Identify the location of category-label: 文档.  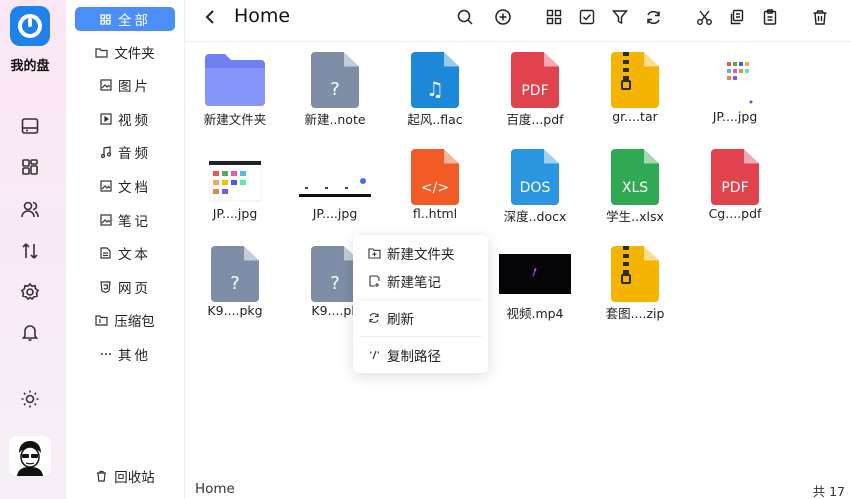
(134, 188).